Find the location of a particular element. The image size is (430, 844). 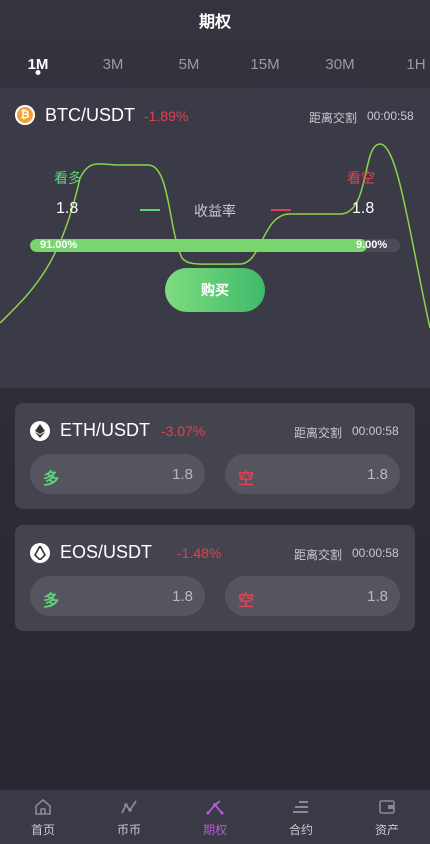

bear-rate: 1.8 is located at coordinates (363, 208).